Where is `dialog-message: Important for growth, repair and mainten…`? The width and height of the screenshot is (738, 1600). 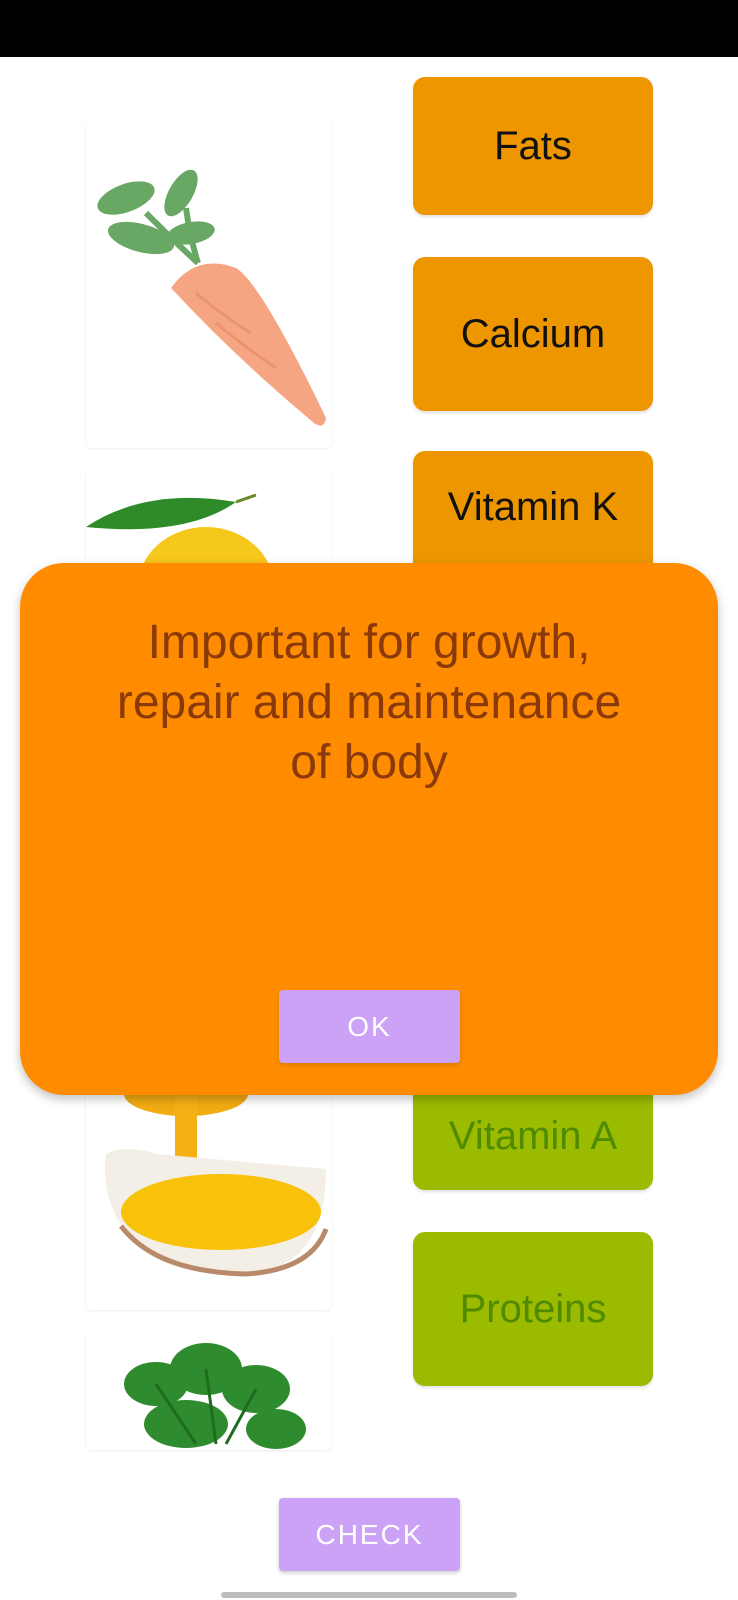 dialog-message: Important for growth, repair and mainten… is located at coordinates (369, 702).